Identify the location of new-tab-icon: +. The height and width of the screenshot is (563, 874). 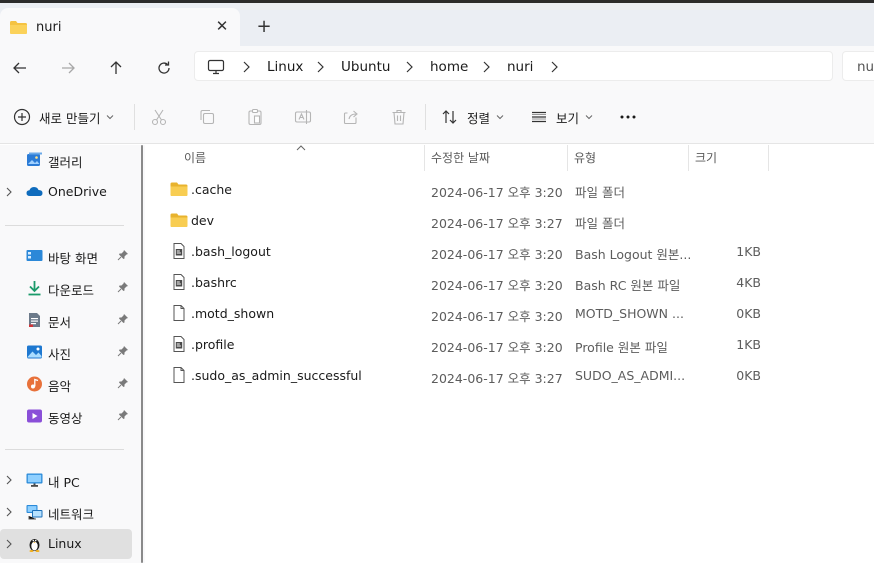
(264, 27).